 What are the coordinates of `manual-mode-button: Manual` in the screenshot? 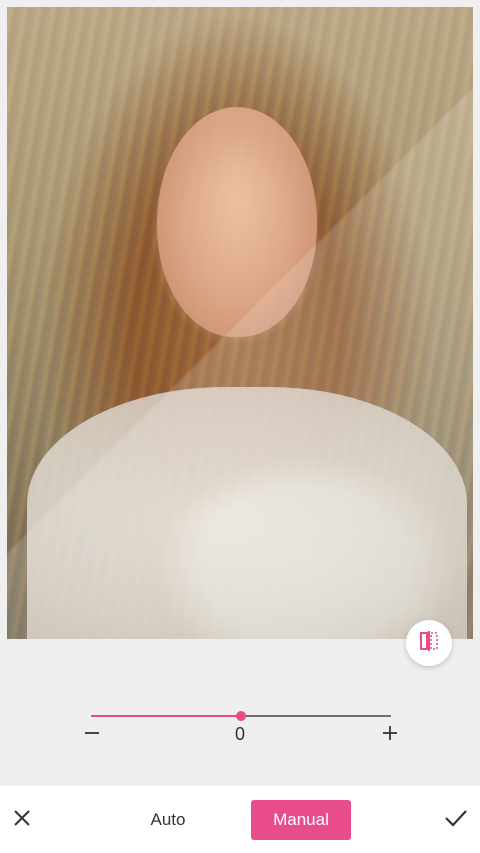 It's located at (301, 820).